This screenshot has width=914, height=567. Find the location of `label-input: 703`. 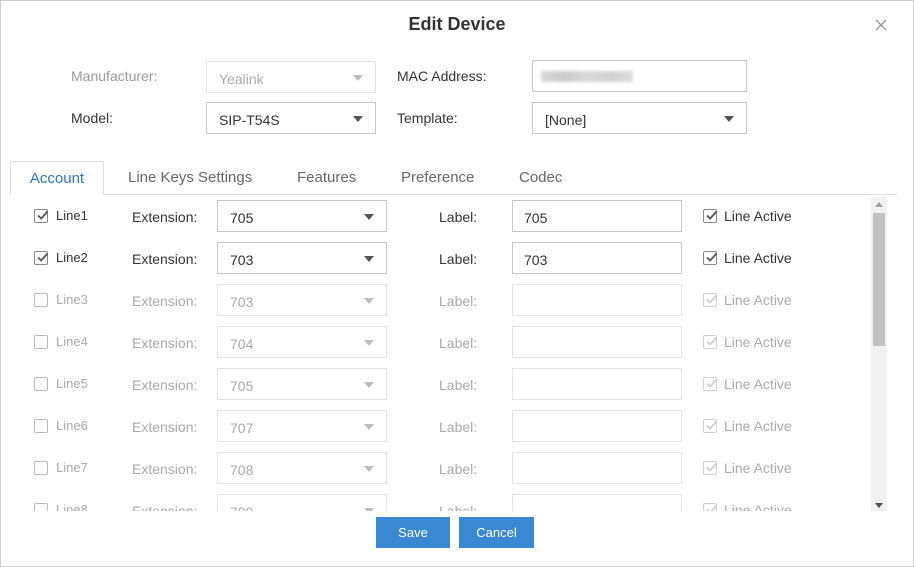

label-input: 703 is located at coordinates (597, 258).